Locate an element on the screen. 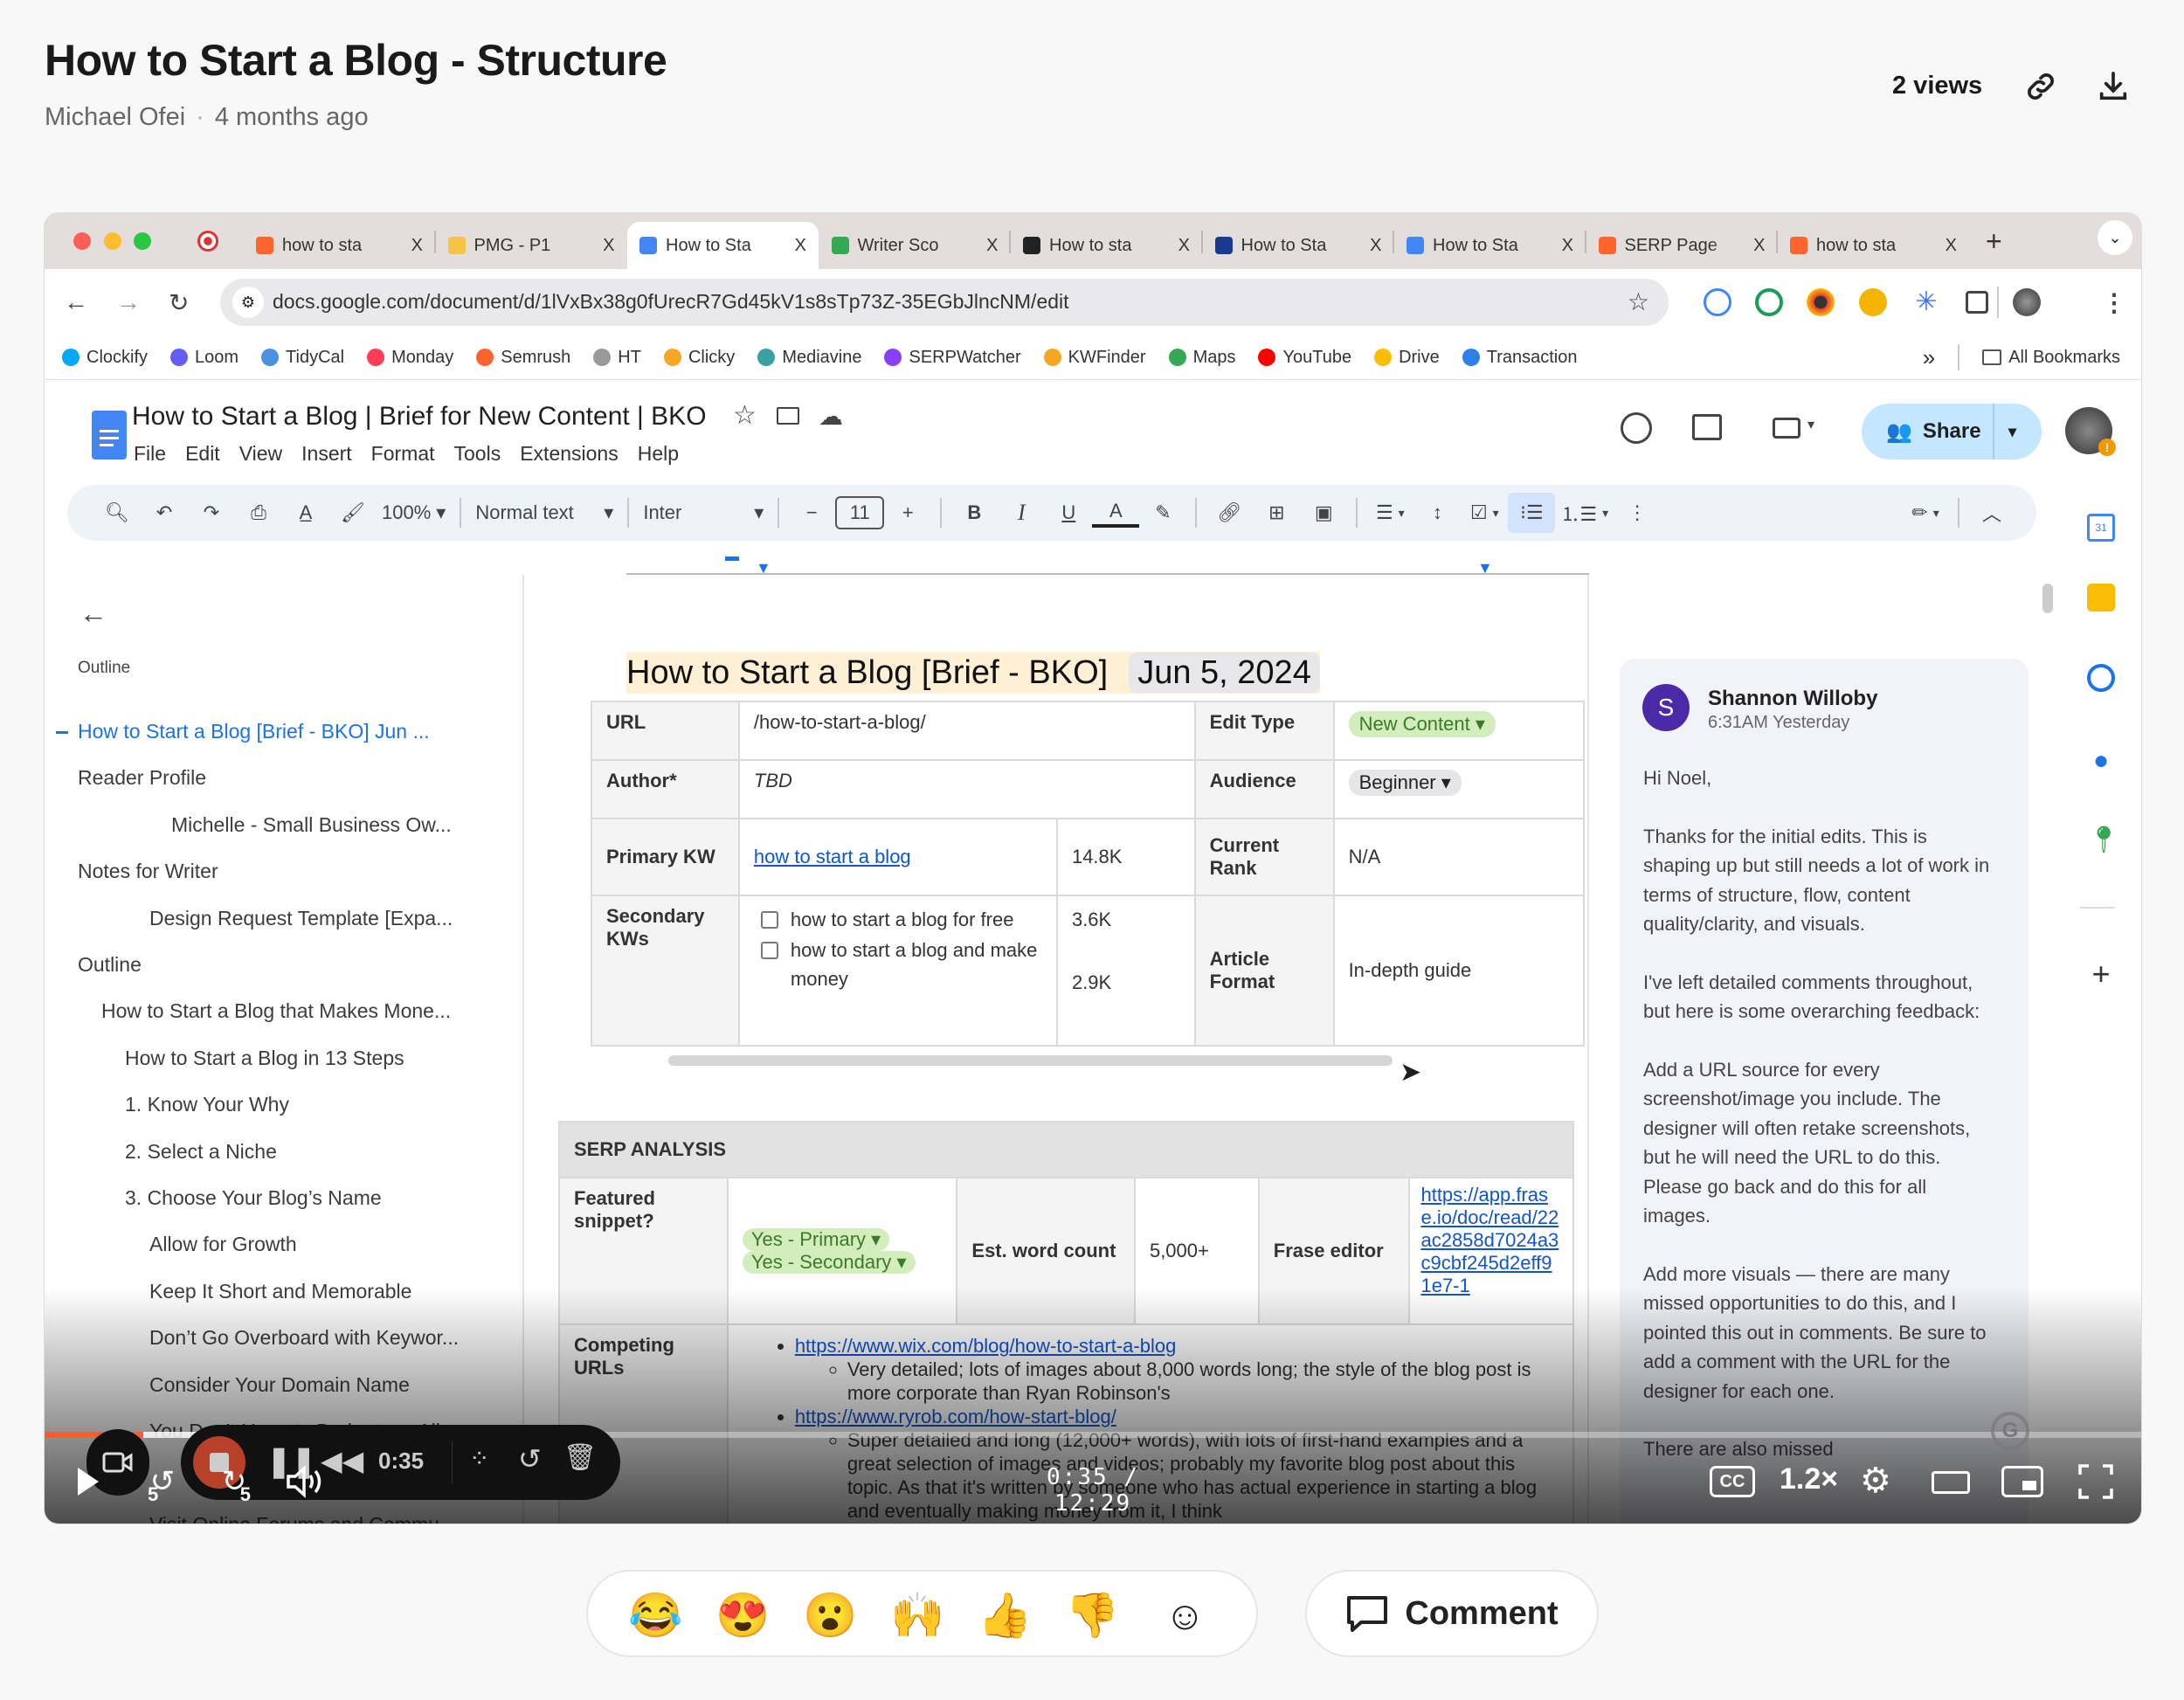 This screenshot has height=1700, width=2184. browser-tab: SERP Page X is located at coordinates (1682, 246).